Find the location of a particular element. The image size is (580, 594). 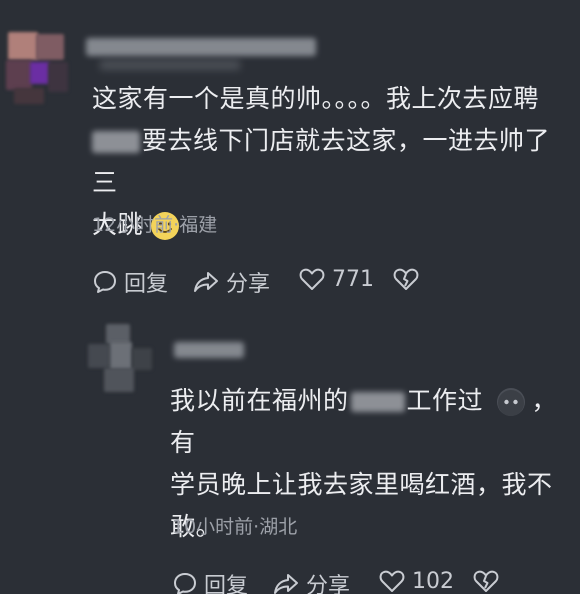

reply-line-1: 我以前在福州的 工作过 ，有 is located at coordinates (363, 421).